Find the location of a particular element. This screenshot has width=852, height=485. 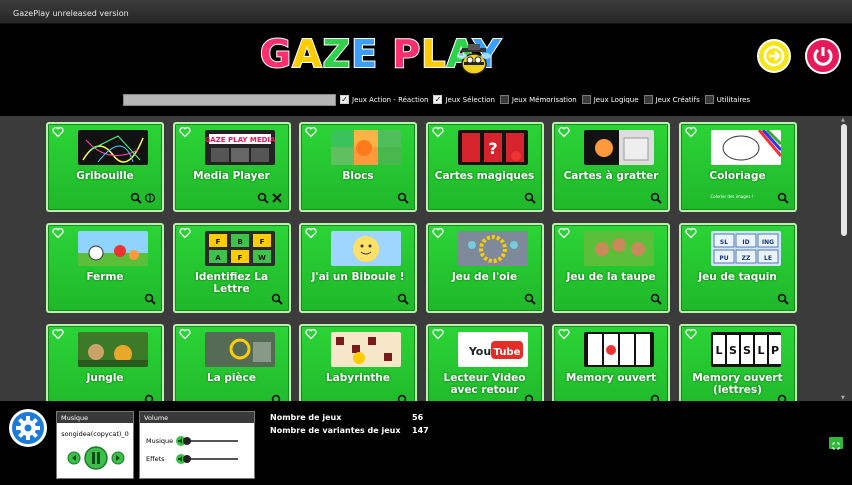

svg-text: PU is located at coordinates (723, 258).